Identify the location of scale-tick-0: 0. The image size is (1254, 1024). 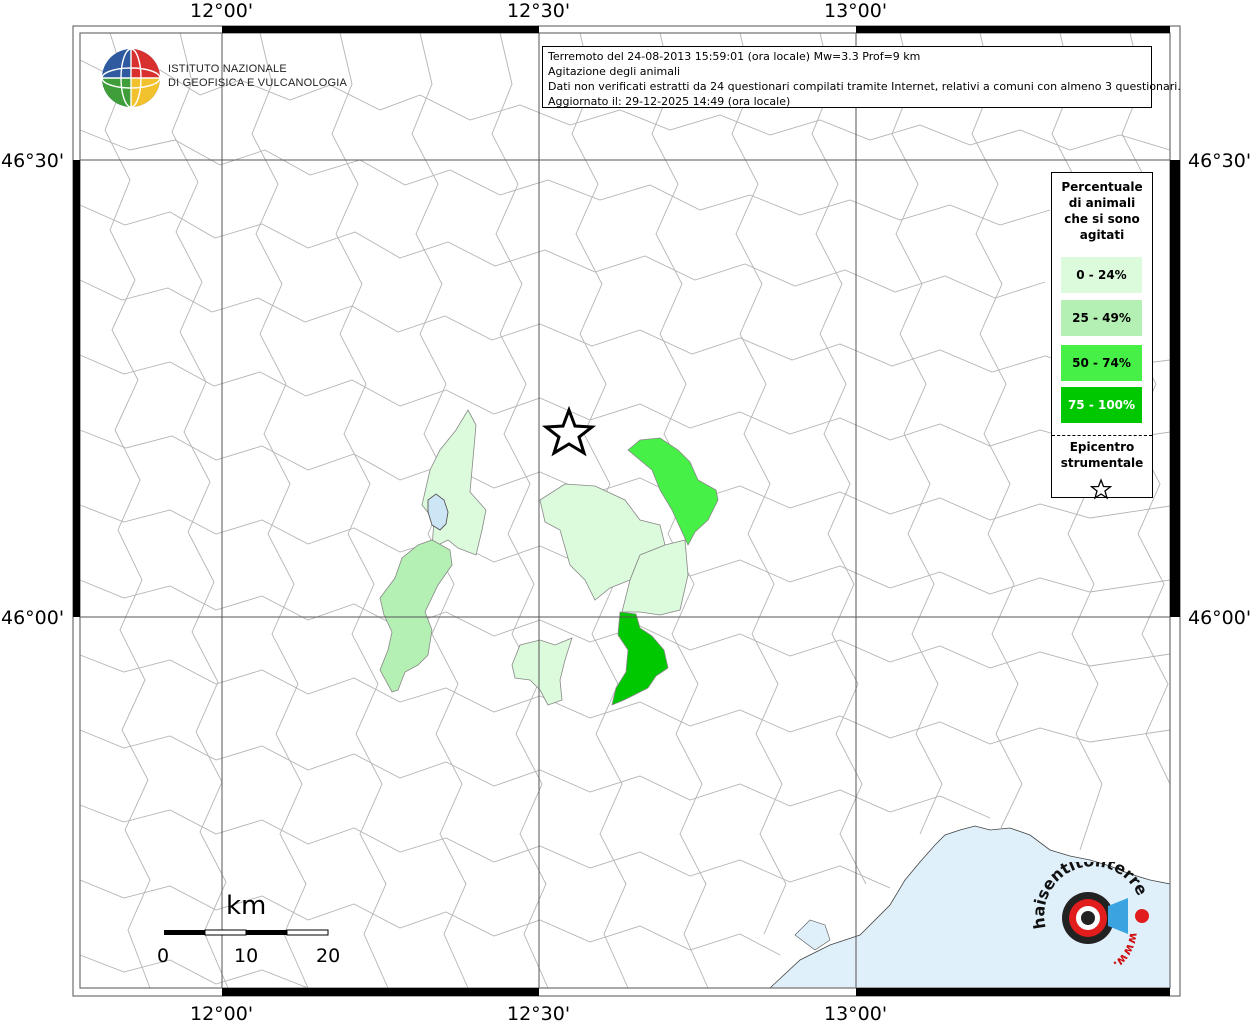
(163, 956).